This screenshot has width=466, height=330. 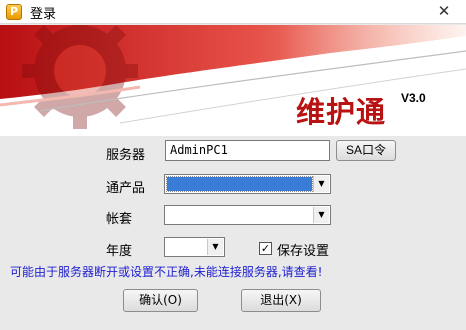 I want to click on ok-button: 确认(O), so click(x=160, y=300).